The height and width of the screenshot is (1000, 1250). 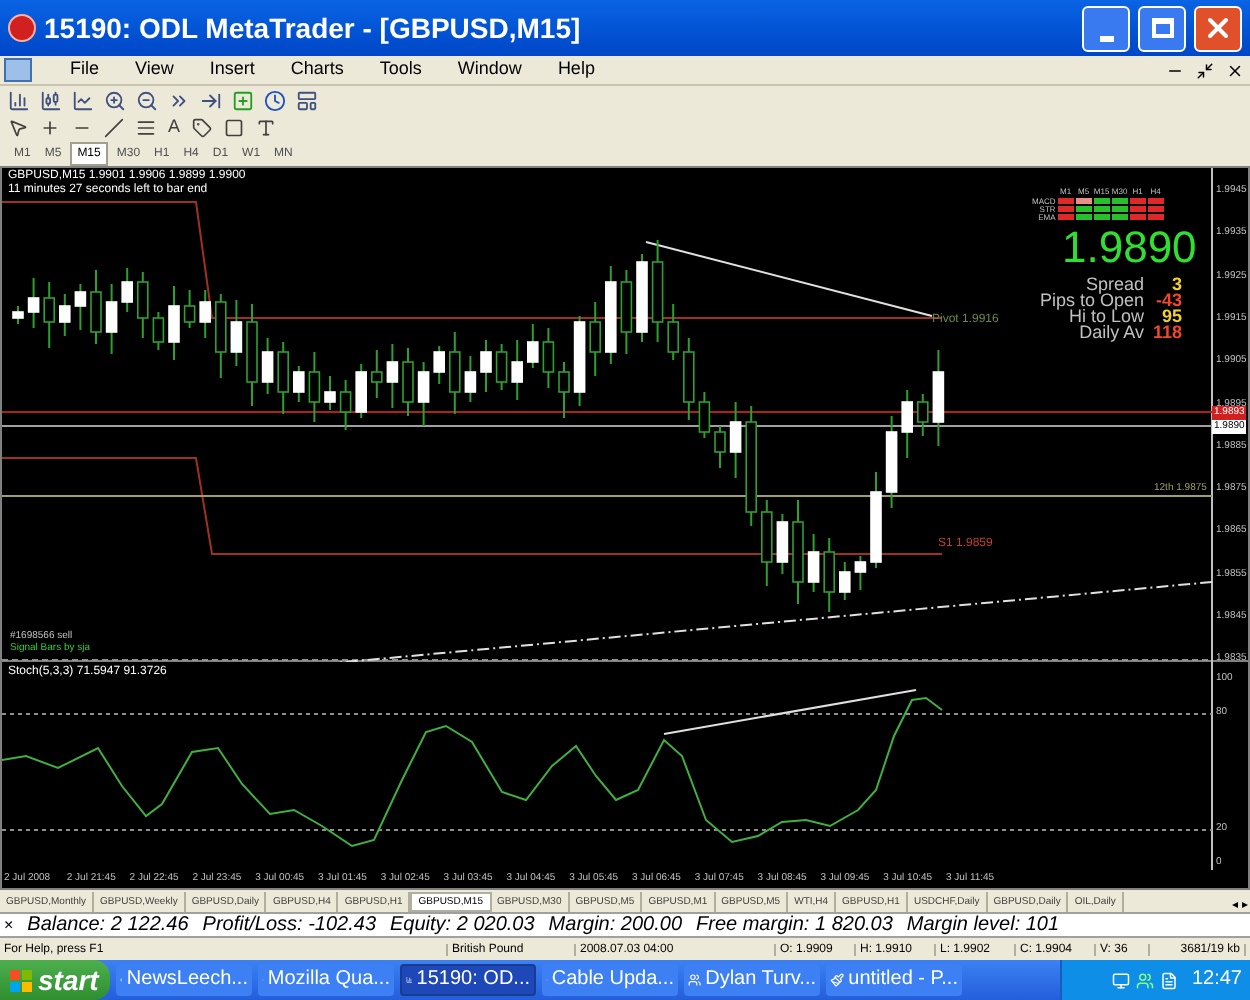 What do you see at coordinates (114, 127) in the screenshot?
I see `trendline-icon` at bounding box center [114, 127].